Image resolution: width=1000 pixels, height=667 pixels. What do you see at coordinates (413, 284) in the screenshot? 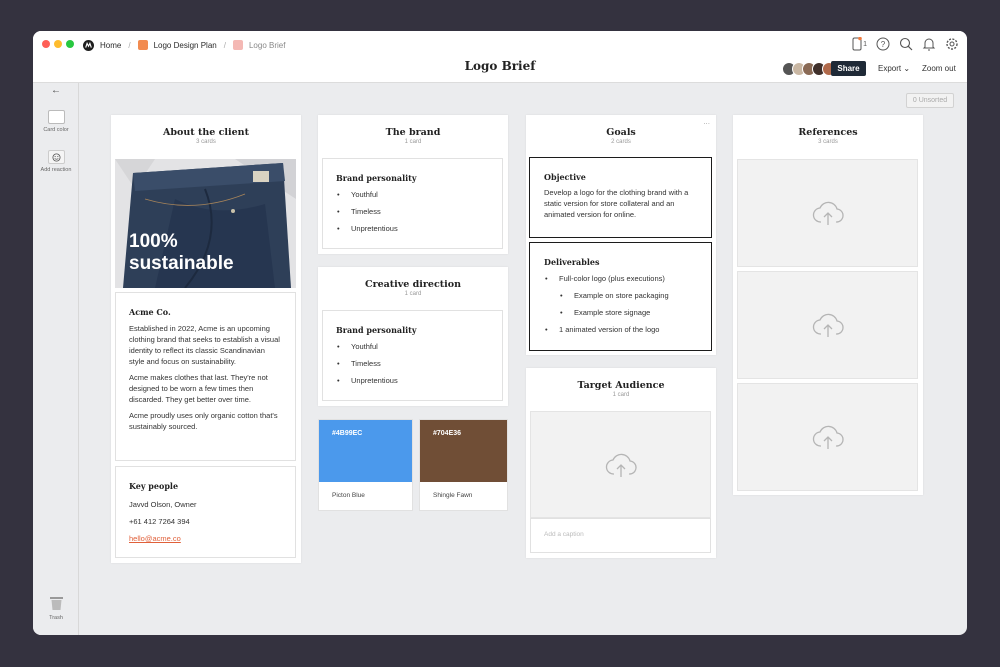
I see `column-title: Creative direction` at bounding box center [413, 284].